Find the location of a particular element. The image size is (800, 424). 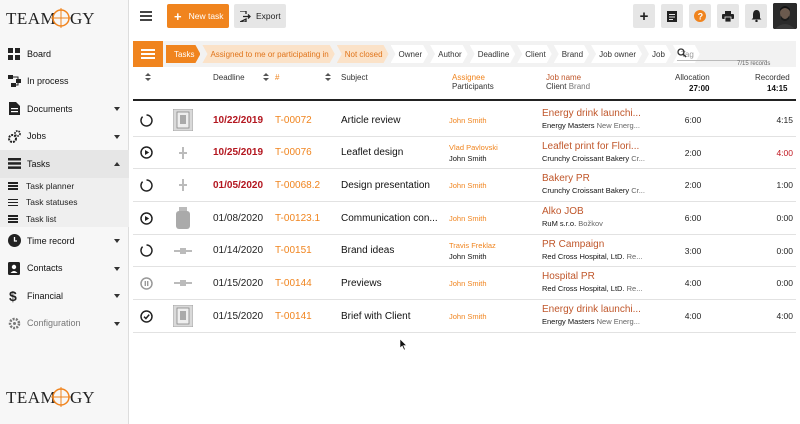

subject-cell: Brand ideas is located at coordinates (393, 251).